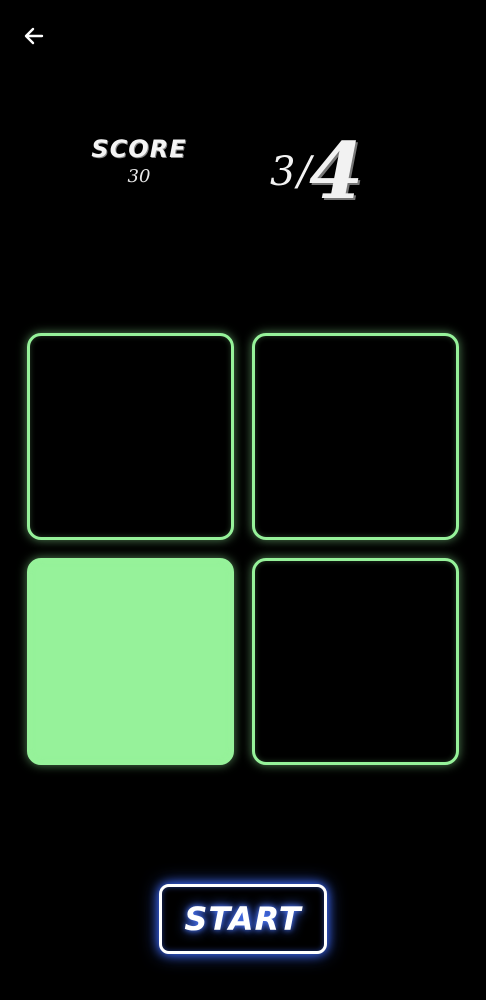 This screenshot has width=486, height=1000. What do you see at coordinates (355, 436) in the screenshot?
I see `tile-top-right` at bounding box center [355, 436].